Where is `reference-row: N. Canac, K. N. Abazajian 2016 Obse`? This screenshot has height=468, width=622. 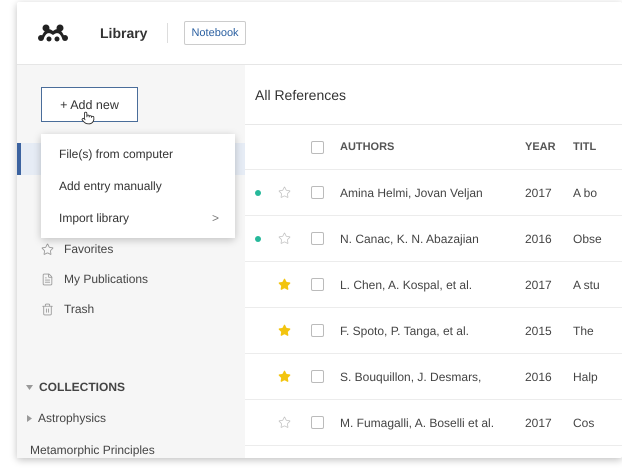
reference-row: N. Canac, K. N. Abazajian 2016 Obse is located at coordinates (433, 239).